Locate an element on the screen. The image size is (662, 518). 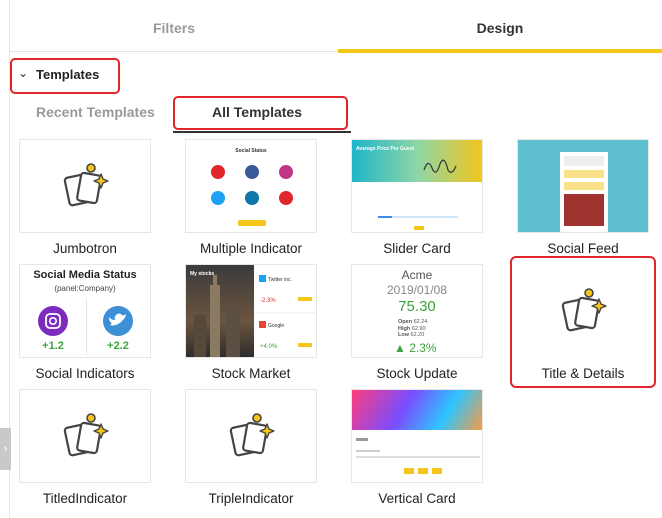
subtab-recent-templates: Recent Templates is located at coordinates (95, 112).